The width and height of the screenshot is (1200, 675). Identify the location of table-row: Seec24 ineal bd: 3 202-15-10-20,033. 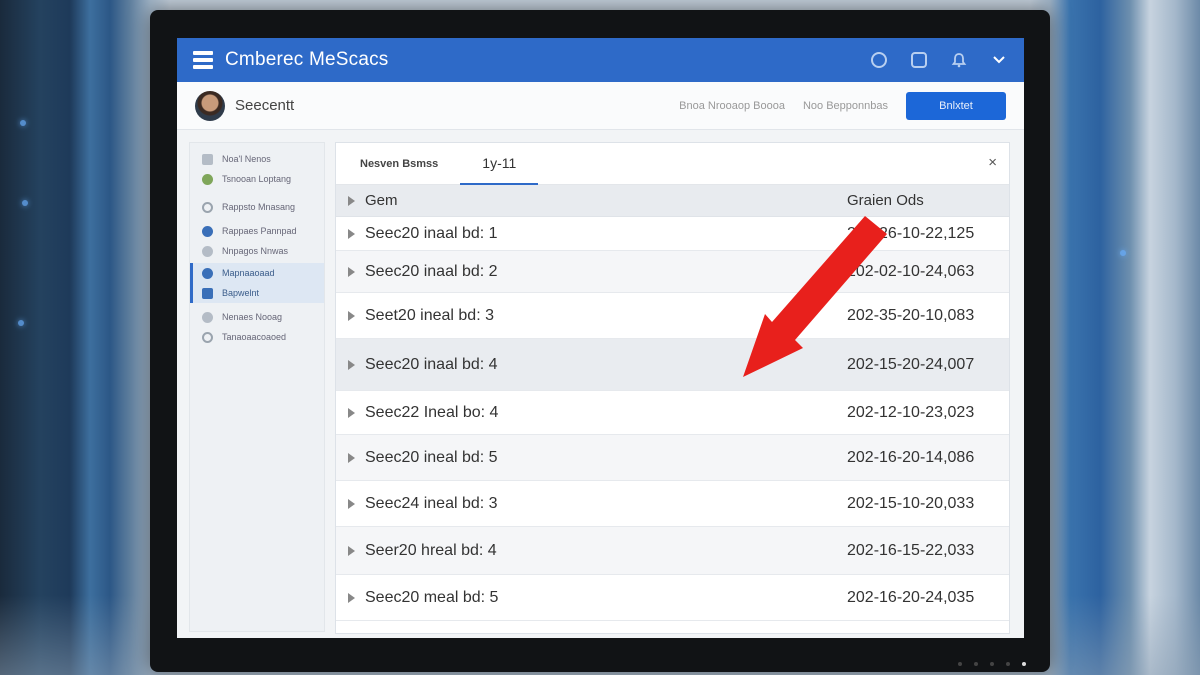
(672, 504).